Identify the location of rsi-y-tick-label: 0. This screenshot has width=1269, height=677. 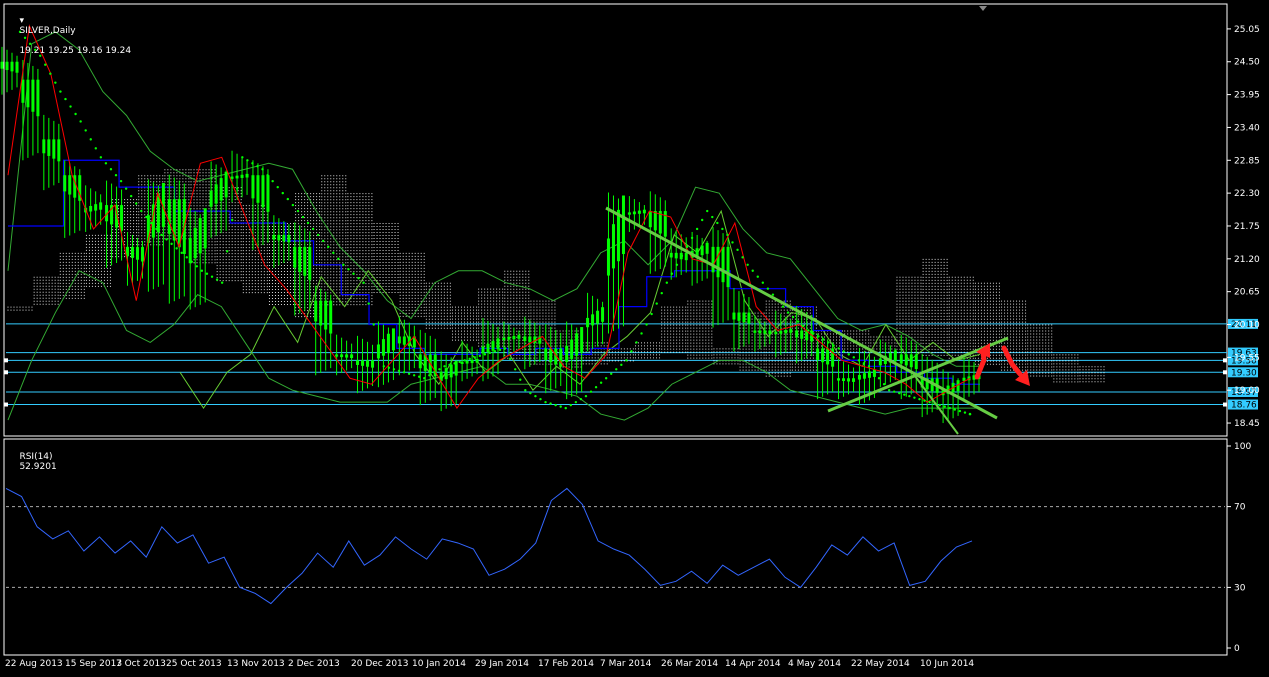
(1237, 649).